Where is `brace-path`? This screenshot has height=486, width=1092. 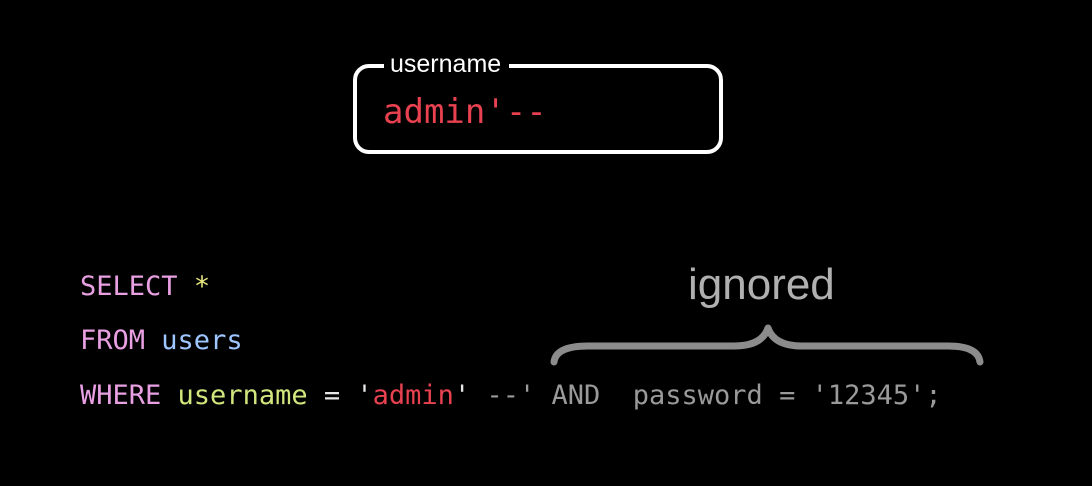
brace-path is located at coordinates (767, 345).